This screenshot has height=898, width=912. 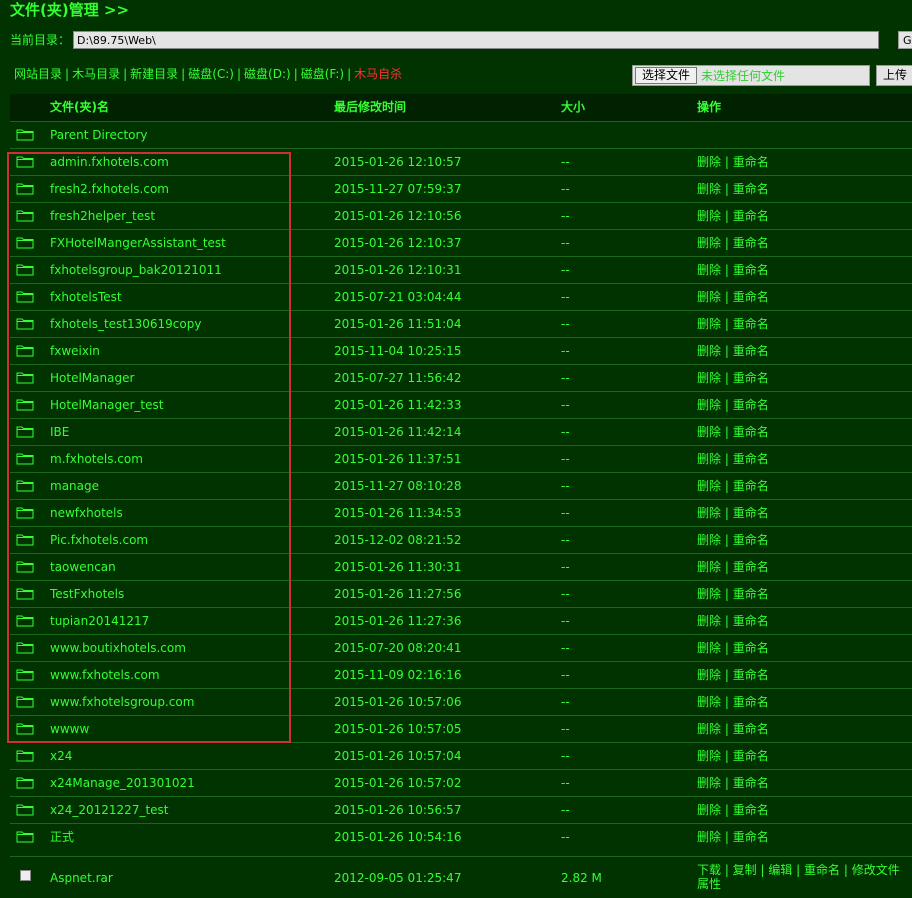 I want to click on nav-trojan-dir: 木马目录, so click(x=96, y=74).